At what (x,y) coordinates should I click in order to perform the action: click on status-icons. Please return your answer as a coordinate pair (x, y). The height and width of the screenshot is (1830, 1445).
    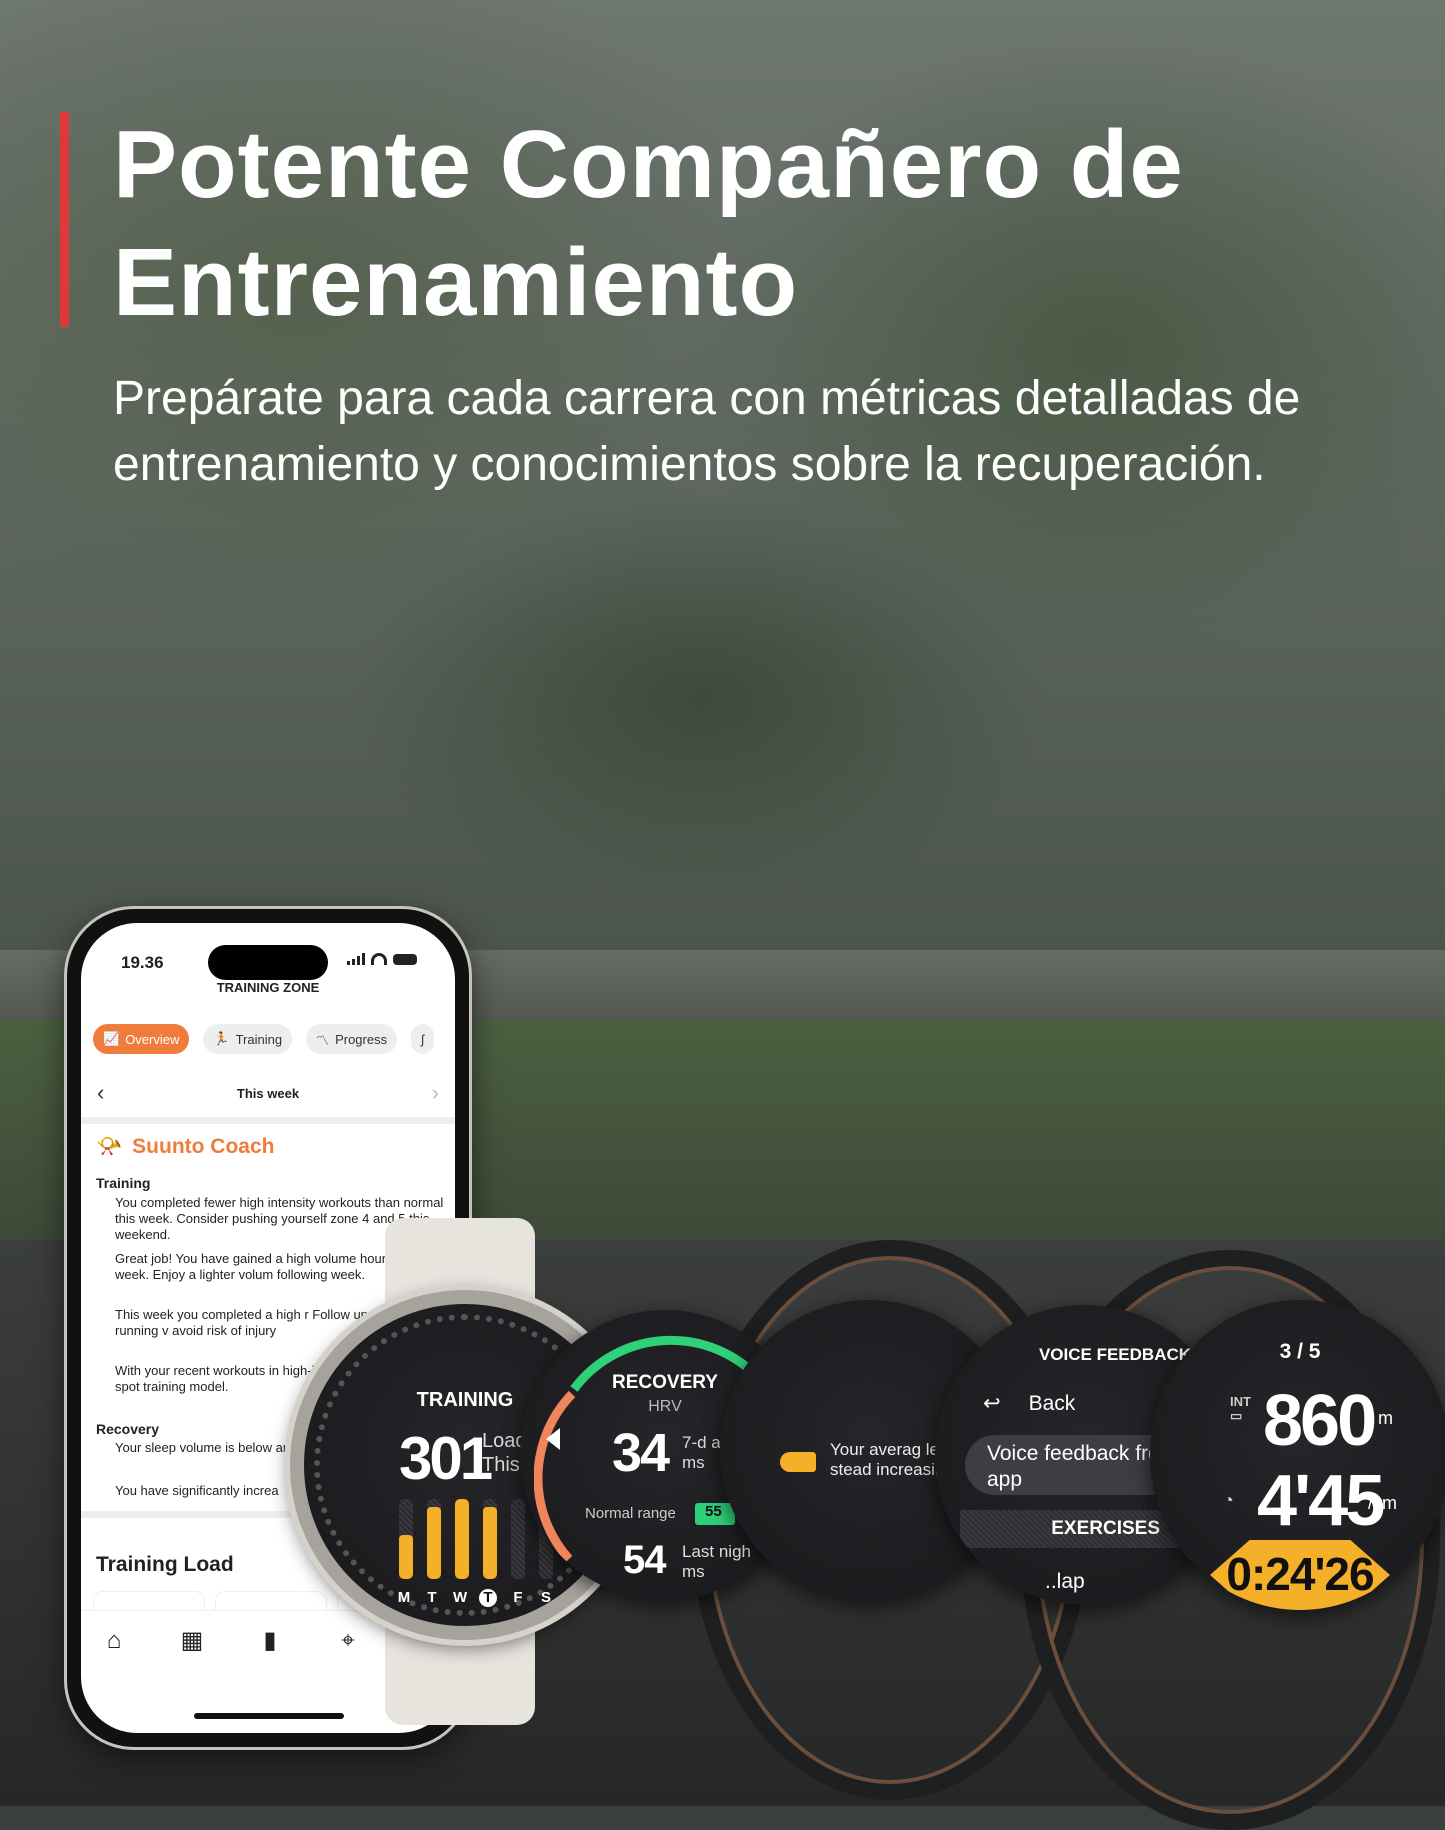
    Looking at the image, I should click on (382, 959).